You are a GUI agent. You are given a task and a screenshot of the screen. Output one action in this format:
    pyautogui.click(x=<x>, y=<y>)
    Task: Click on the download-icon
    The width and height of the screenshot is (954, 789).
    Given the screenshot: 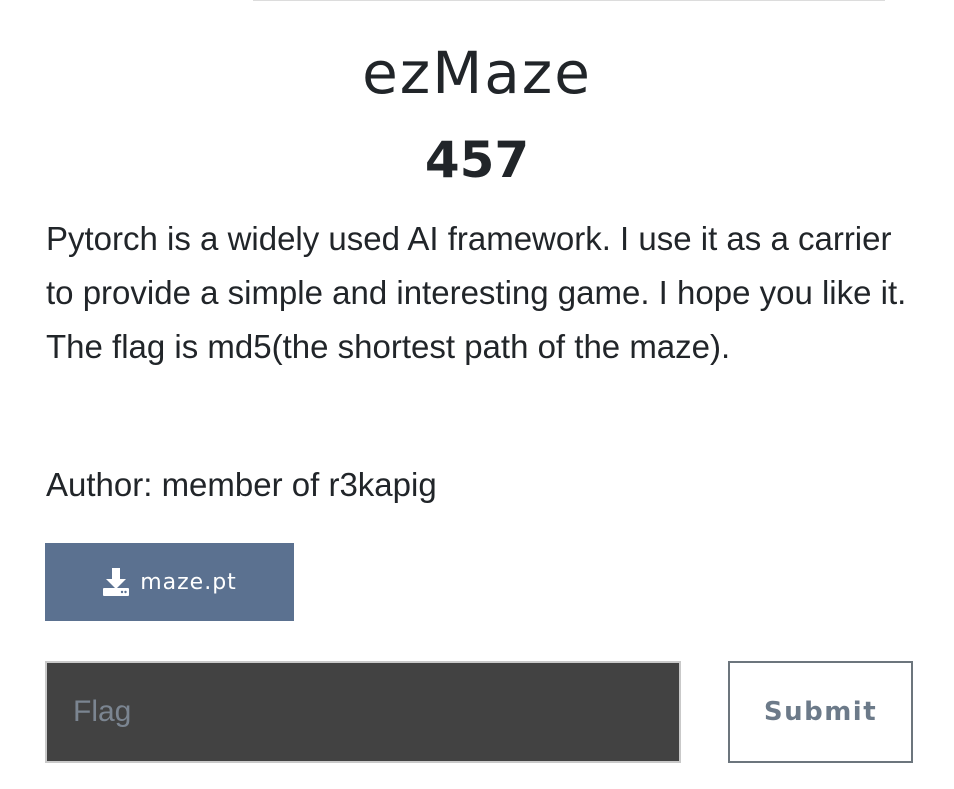 What is the action you would take?
    pyautogui.click(x=116, y=582)
    